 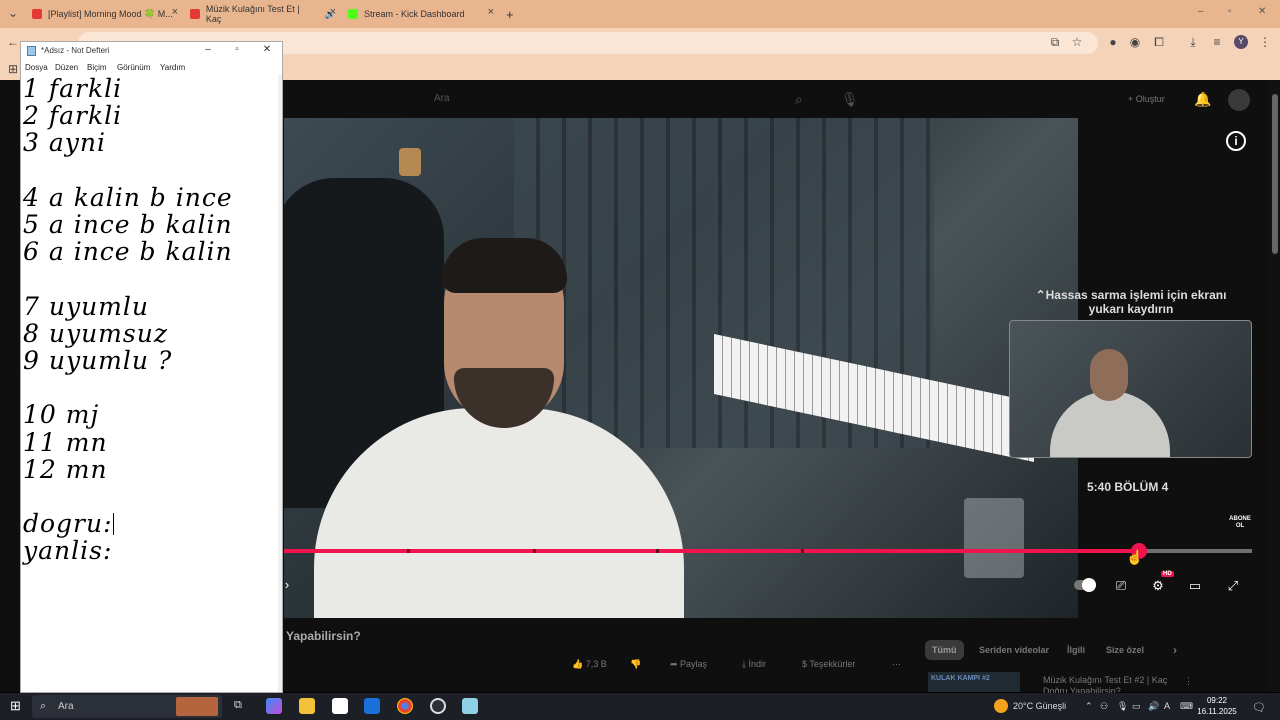 I want to click on notepad-scrollbar, so click(x=280, y=383).